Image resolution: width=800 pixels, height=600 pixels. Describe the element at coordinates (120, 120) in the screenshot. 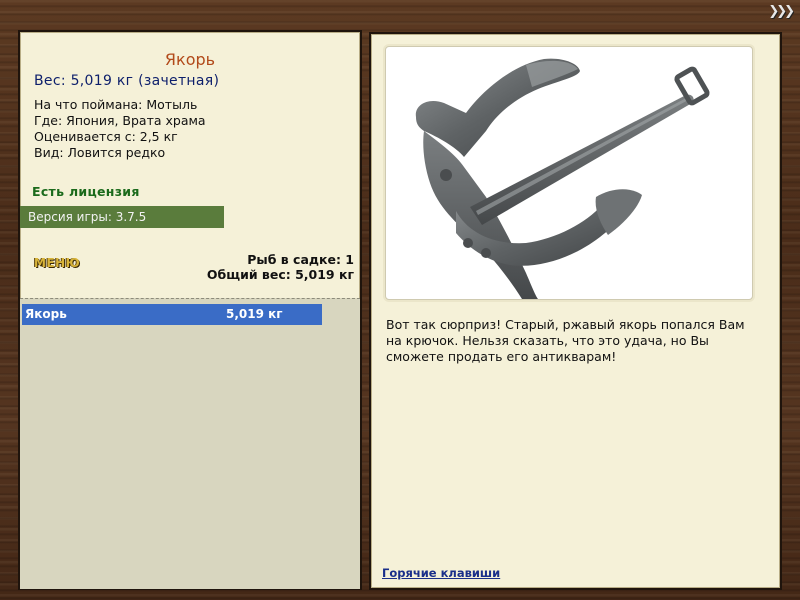

I see `location-text: Где: Япония, Врата храма` at that location.